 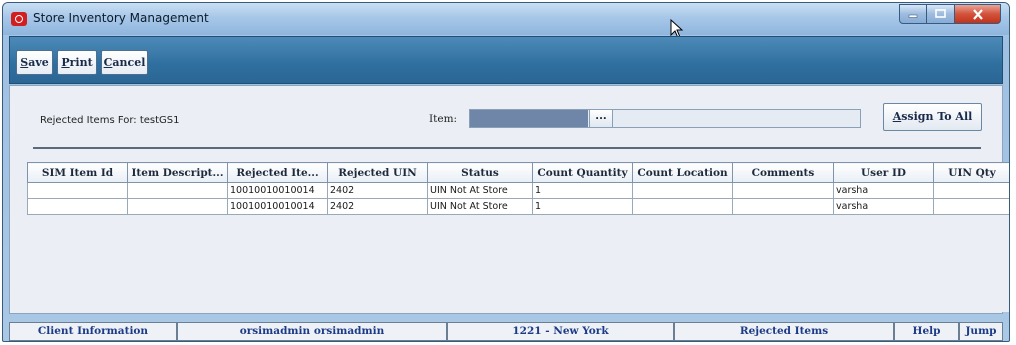 What do you see at coordinates (506, 60) in the screenshot?
I see `toolbar: Save Print Cancel` at bounding box center [506, 60].